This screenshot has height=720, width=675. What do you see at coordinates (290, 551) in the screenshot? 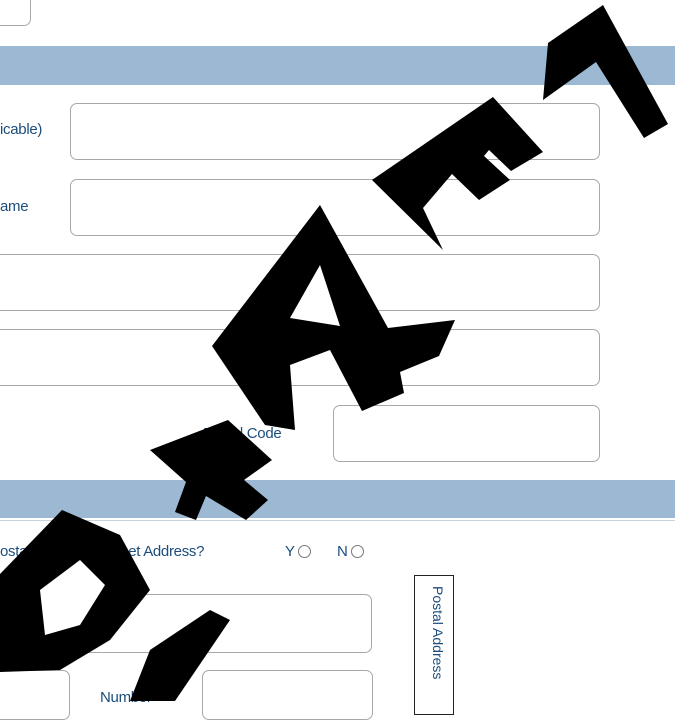
I see `yes-label: Y` at bounding box center [290, 551].